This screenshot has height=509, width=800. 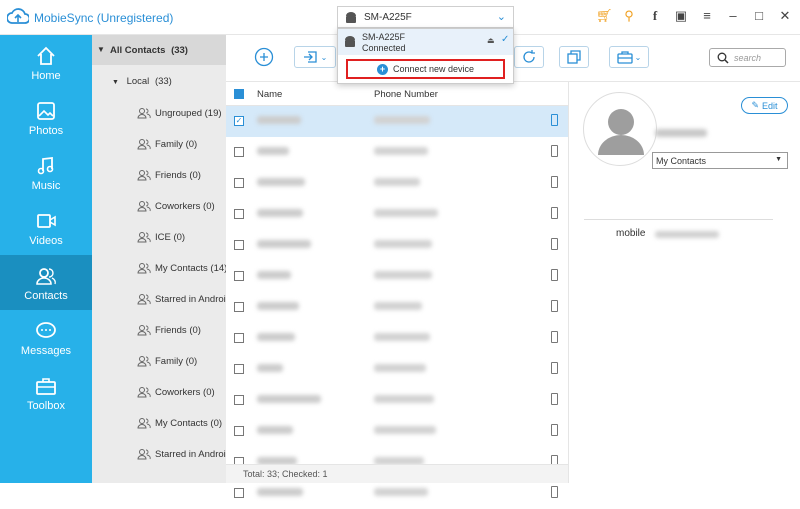 What do you see at coordinates (46, 62) in the screenshot?
I see `nav-home: Home` at bounding box center [46, 62].